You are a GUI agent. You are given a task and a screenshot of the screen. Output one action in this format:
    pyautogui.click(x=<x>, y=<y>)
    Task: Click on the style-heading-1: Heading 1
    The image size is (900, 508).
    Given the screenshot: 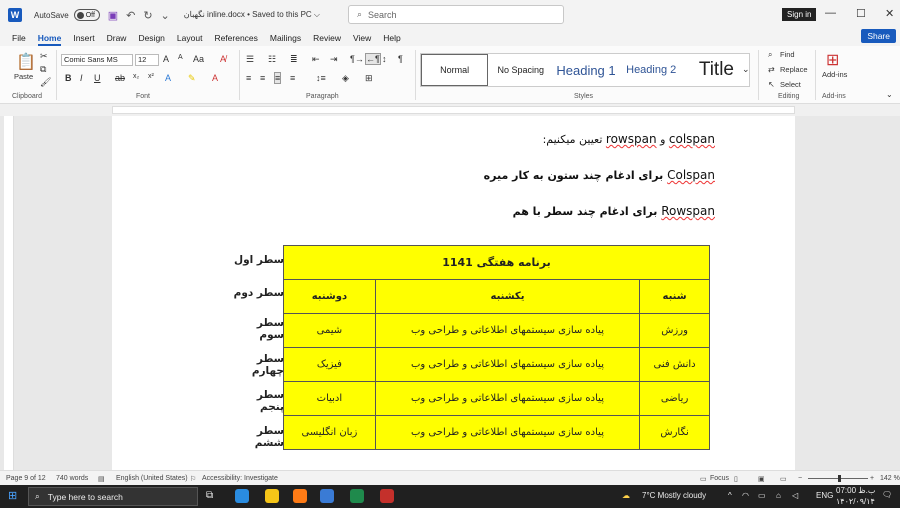 What is the action you would take?
    pyautogui.click(x=585, y=70)
    